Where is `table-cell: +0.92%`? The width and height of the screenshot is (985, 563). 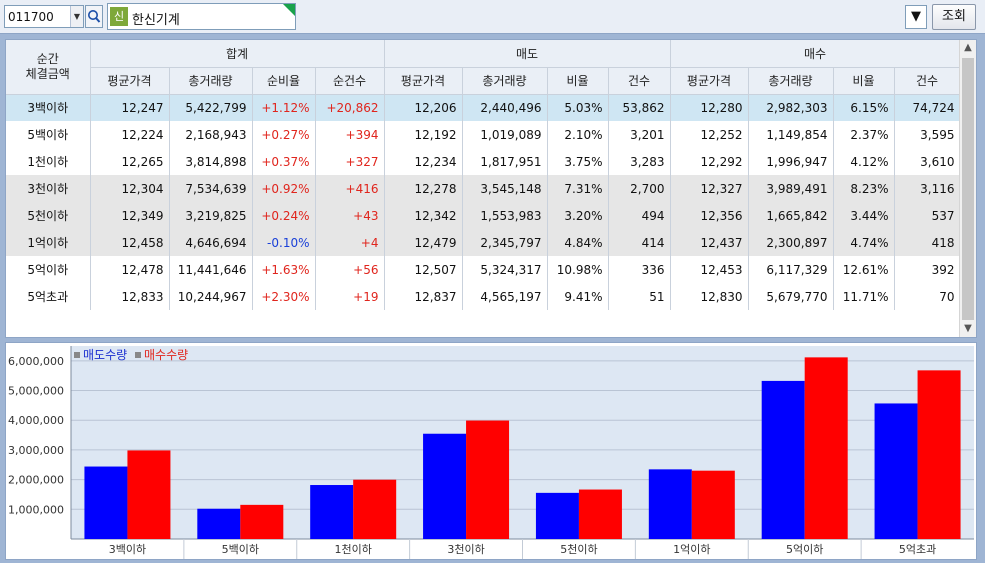
table-cell: +0.92% is located at coordinates (284, 188).